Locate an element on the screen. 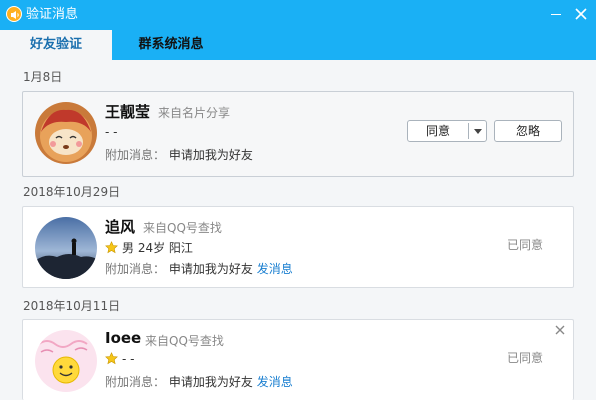 This screenshot has width=596, height=400. tab-group-system-messages: 群系统消息 is located at coordinates (171, 45).